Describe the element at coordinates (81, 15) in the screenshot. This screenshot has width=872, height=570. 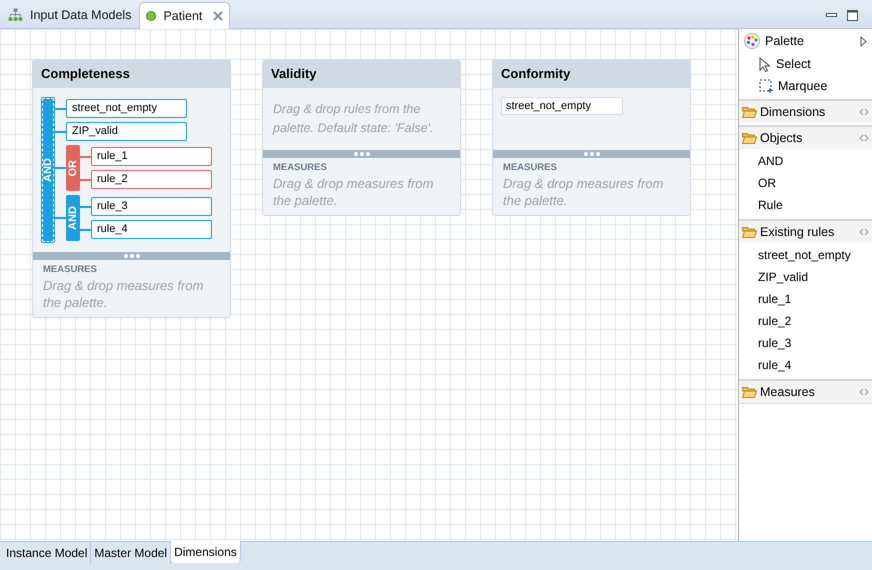
I see `tab-label: Input Data Models` at that location.